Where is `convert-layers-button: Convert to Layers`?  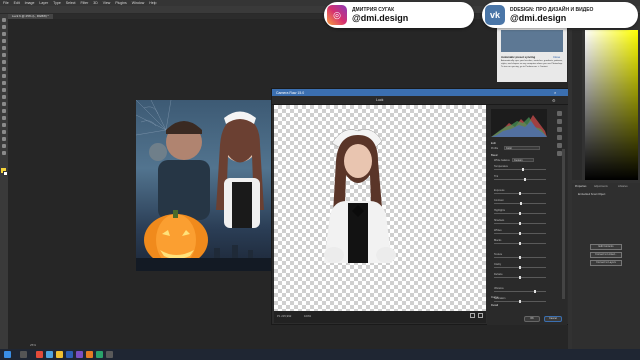
convert-layers-button: Convert to Layers is located at coordinates (606, 263).